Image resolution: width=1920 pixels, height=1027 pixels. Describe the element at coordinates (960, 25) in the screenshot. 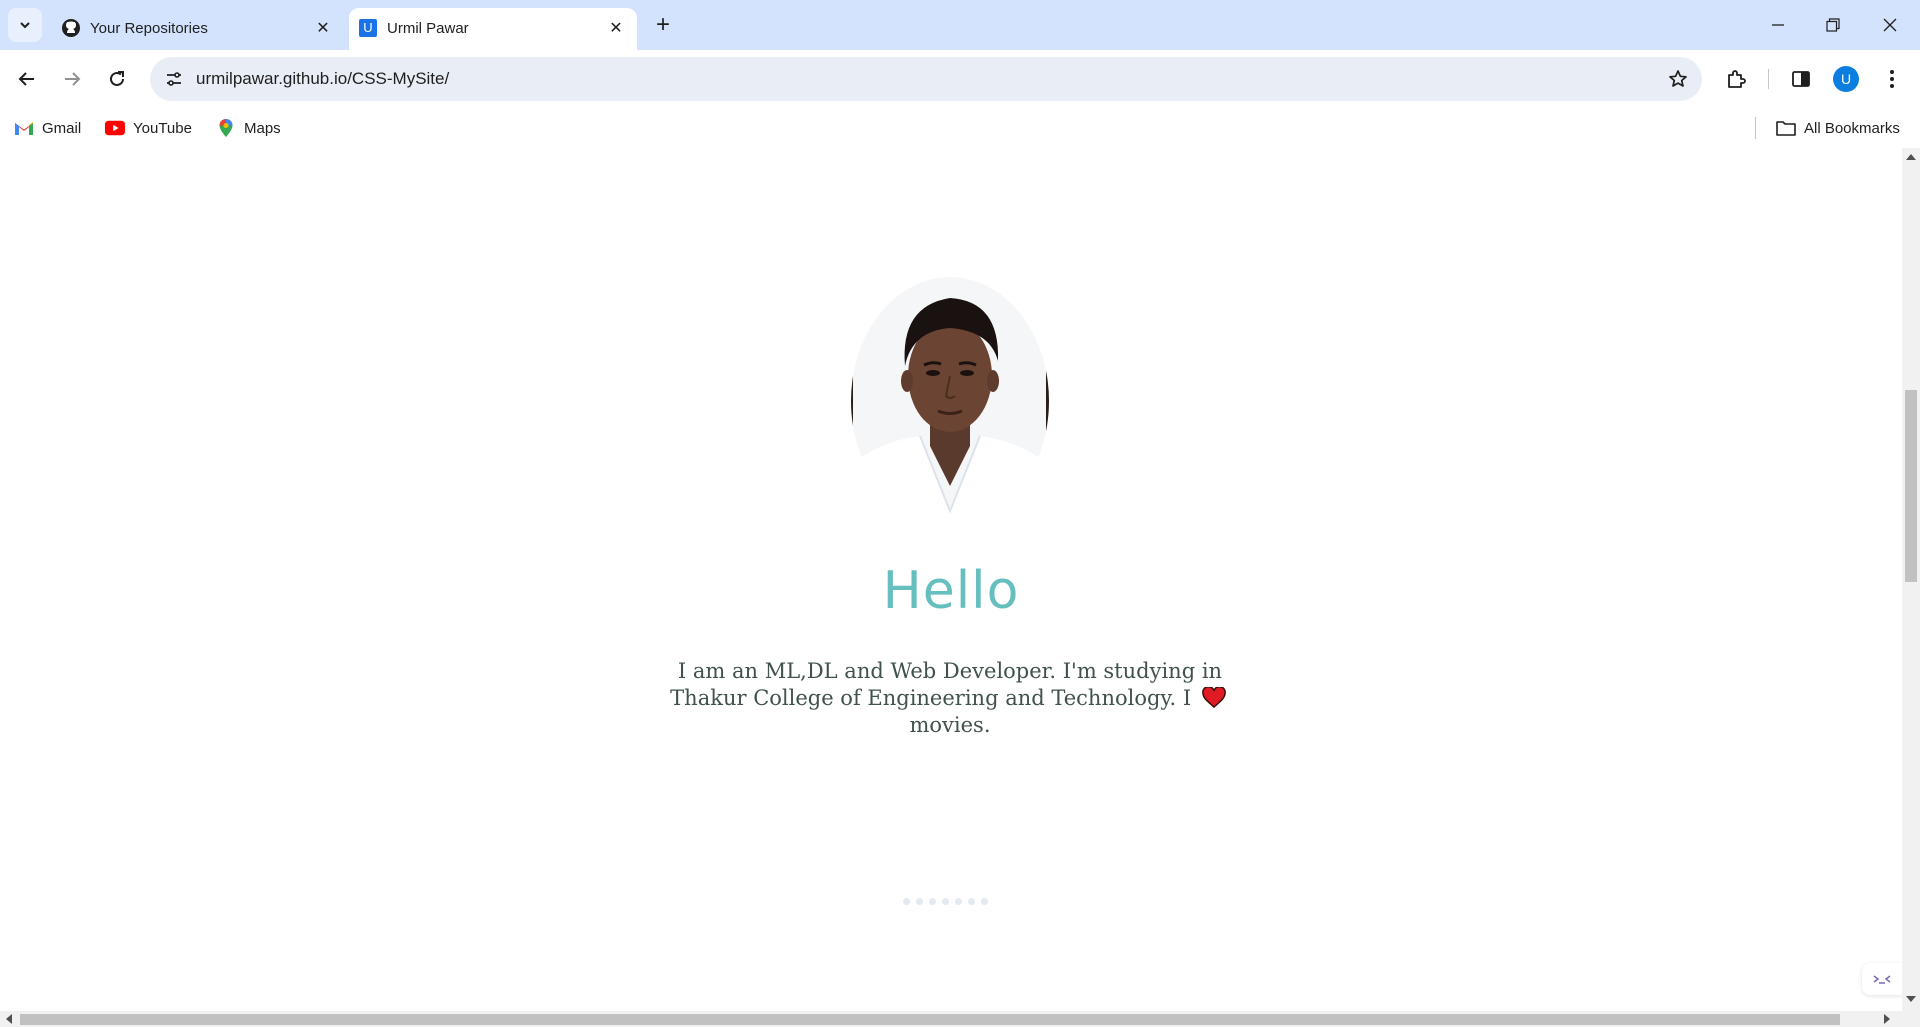

I see `tab-strip: Your Repositories ✕ U Urmil Pawar ✕ +` at that location.